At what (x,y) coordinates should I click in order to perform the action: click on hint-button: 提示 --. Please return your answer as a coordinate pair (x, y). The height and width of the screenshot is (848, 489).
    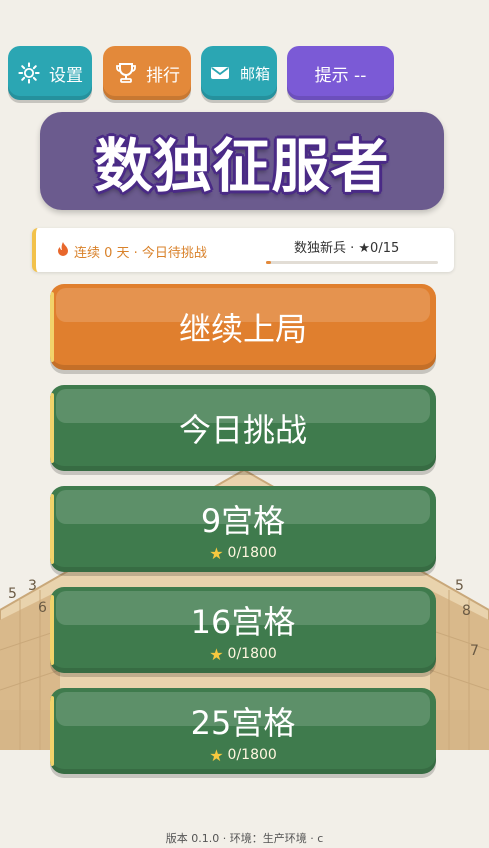
    Looking at the image, I should click on (340, 73).